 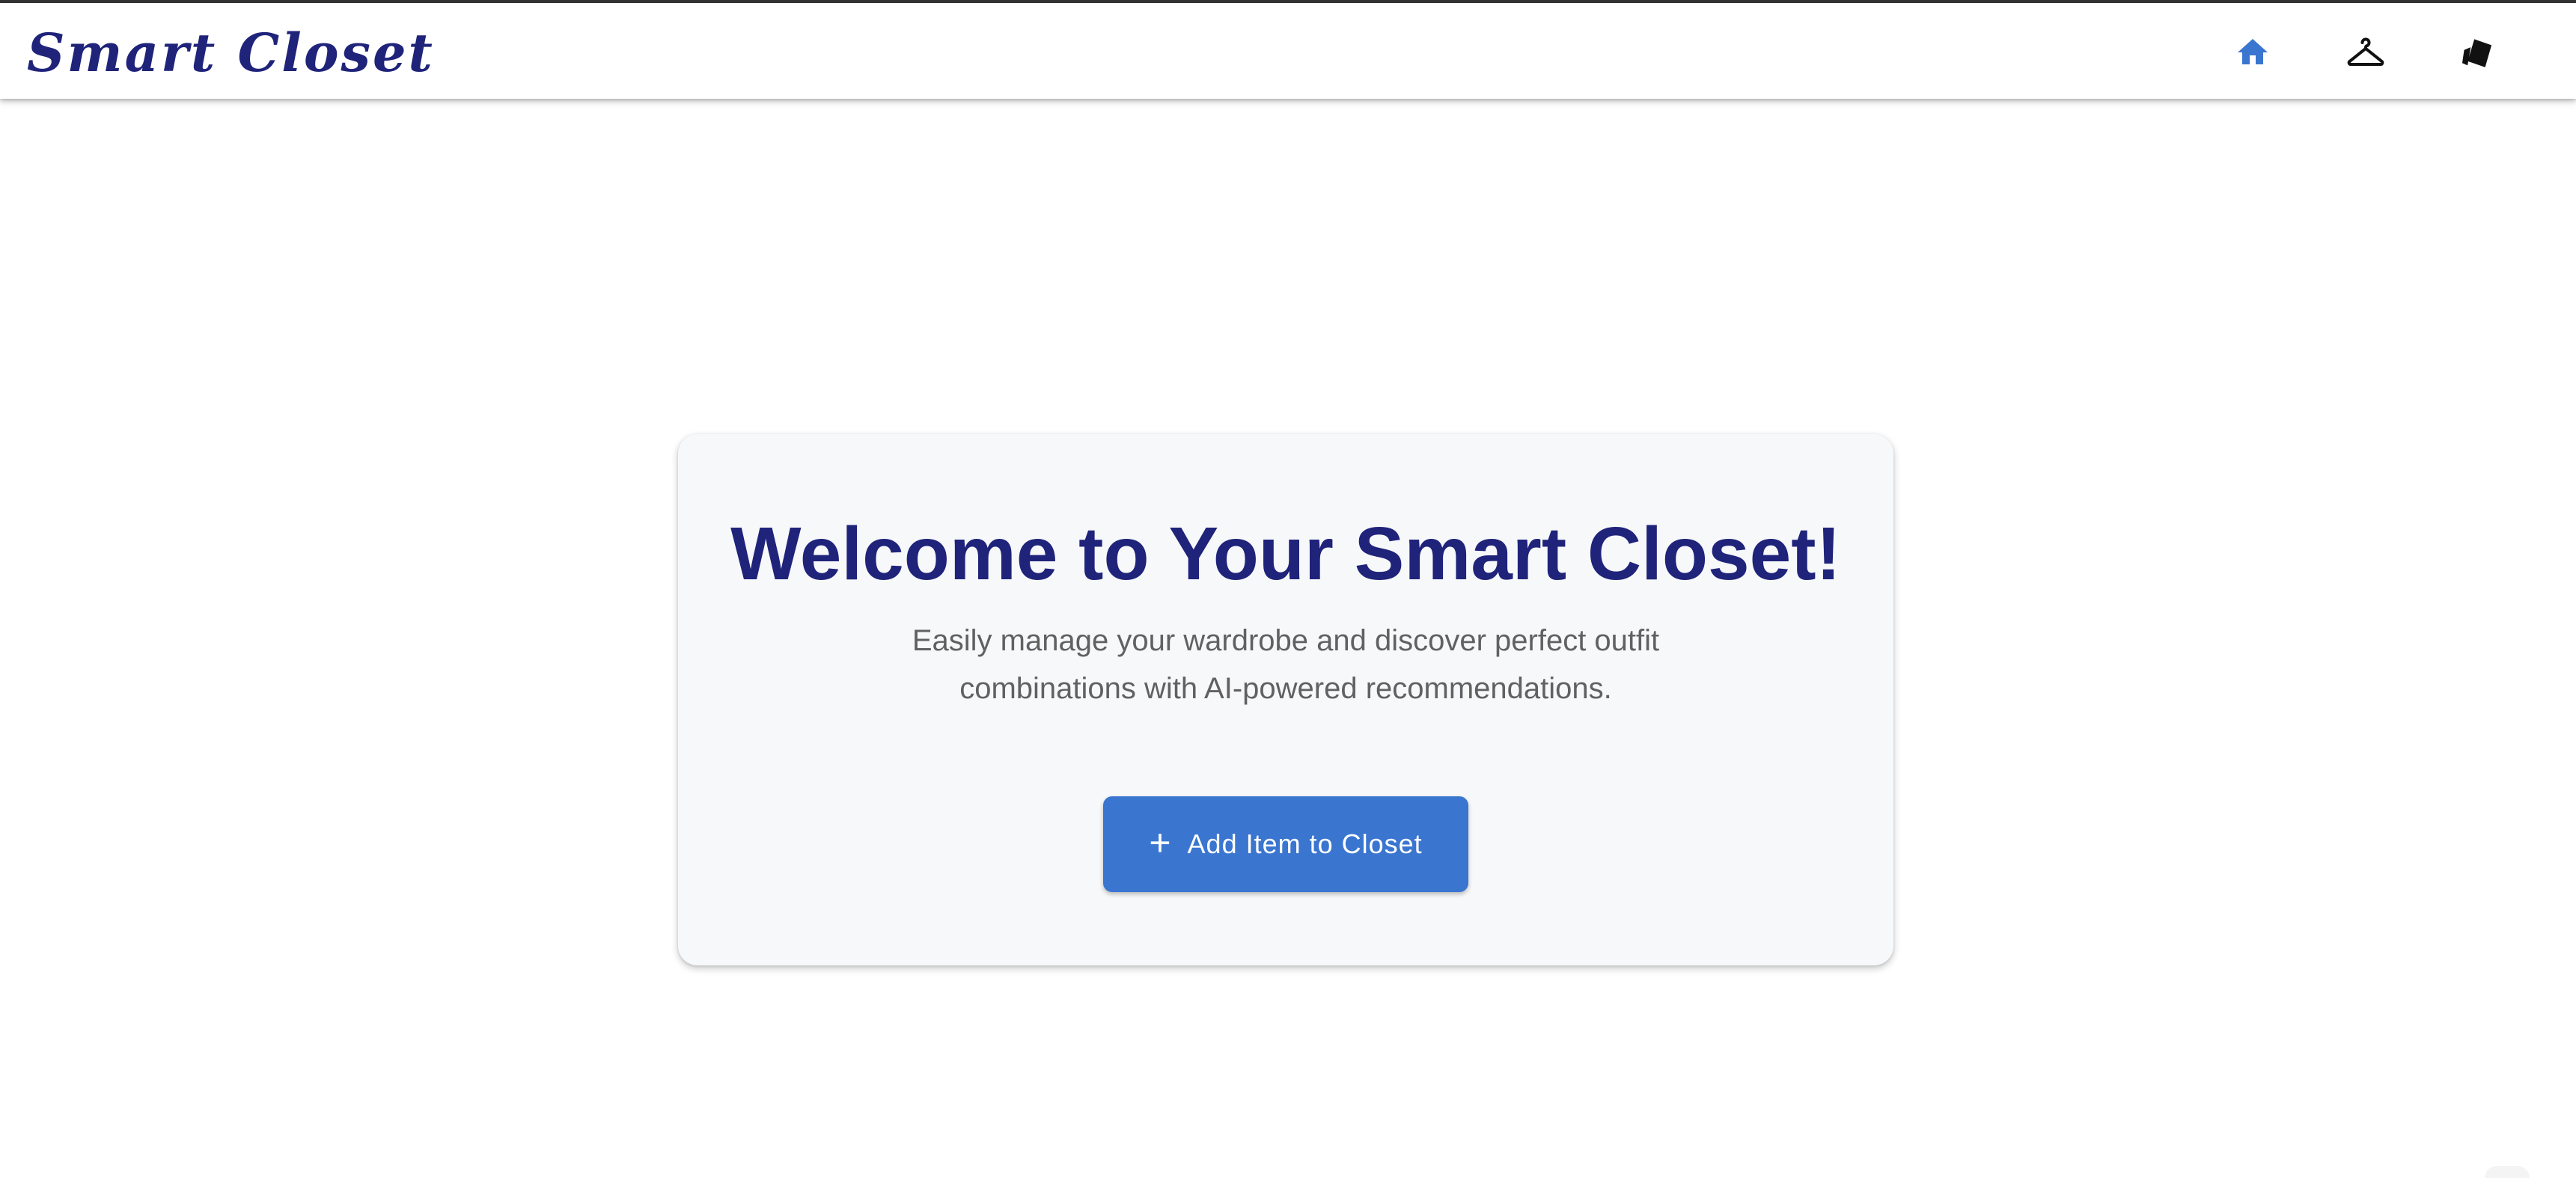 What do you see at coordinates (2507, 1172) in the screenshot?
I see `scroll-shadow` at bounding box center [2507, 1172].